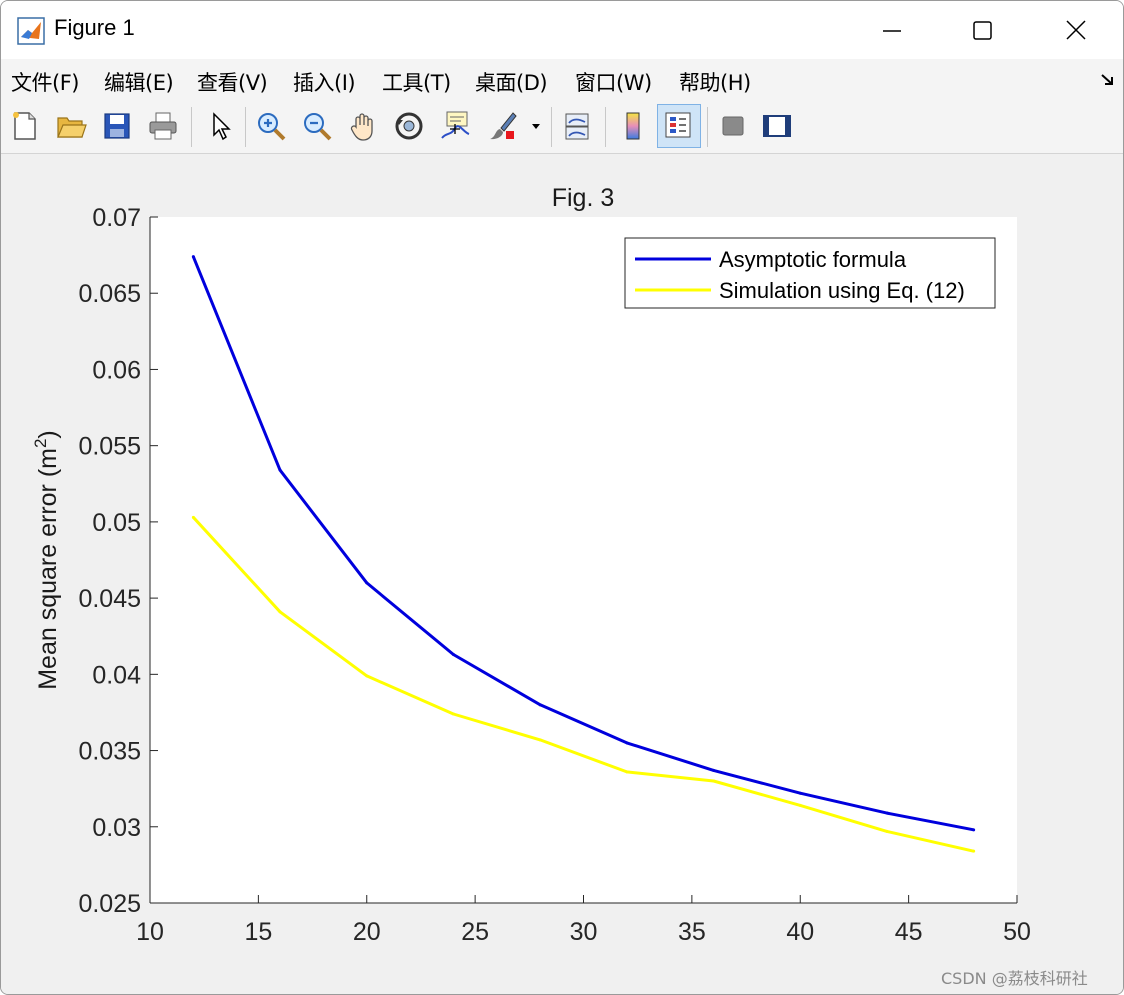 The image size is (1124, 995). I want to click on maximize-button, so click(982, 31).